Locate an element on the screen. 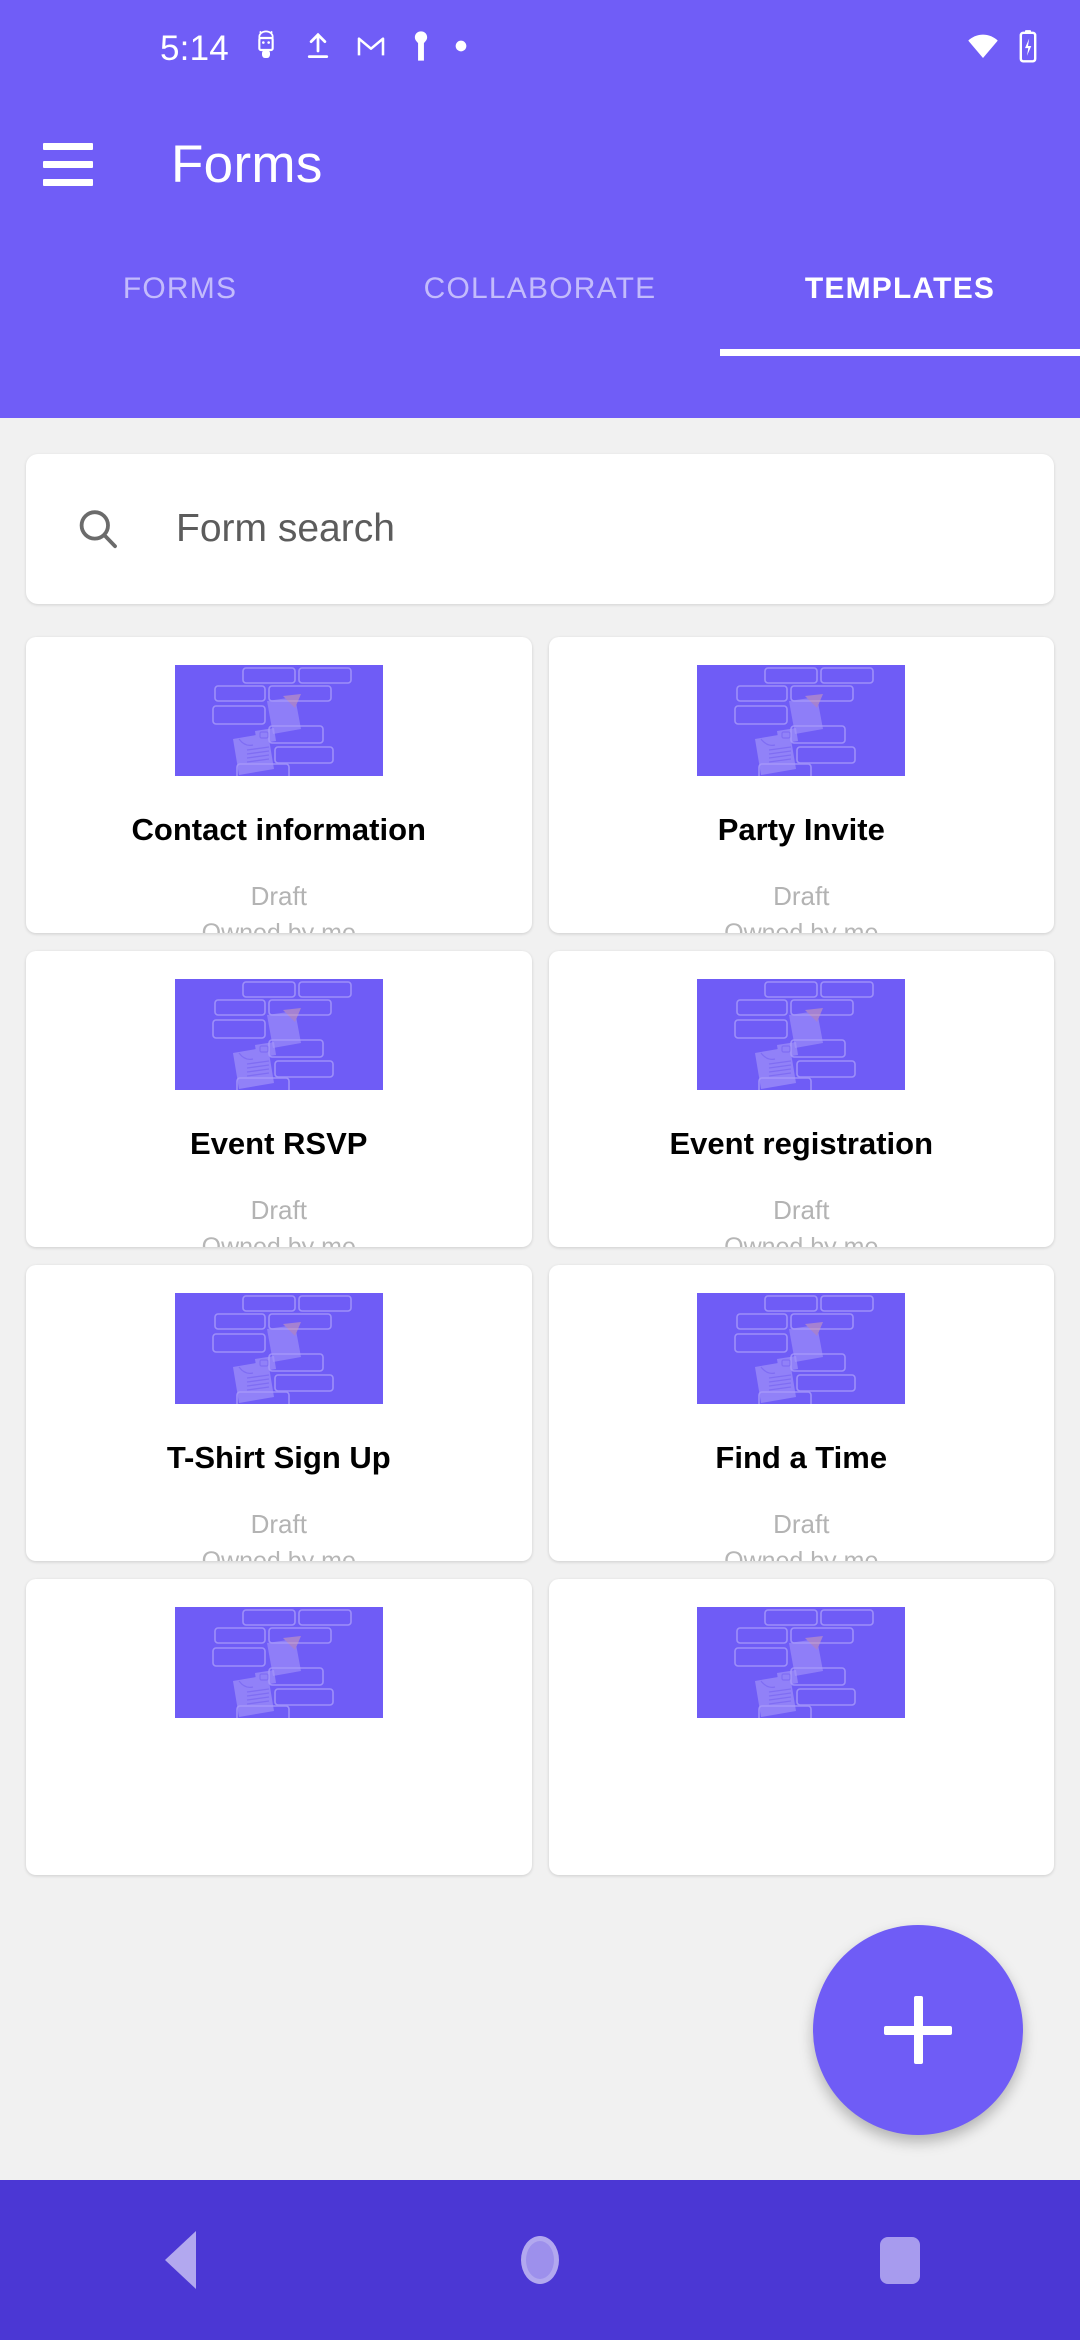 The image size is (1080, 2340). template-title: Event RSVP is located at coordinates (279, 1143).